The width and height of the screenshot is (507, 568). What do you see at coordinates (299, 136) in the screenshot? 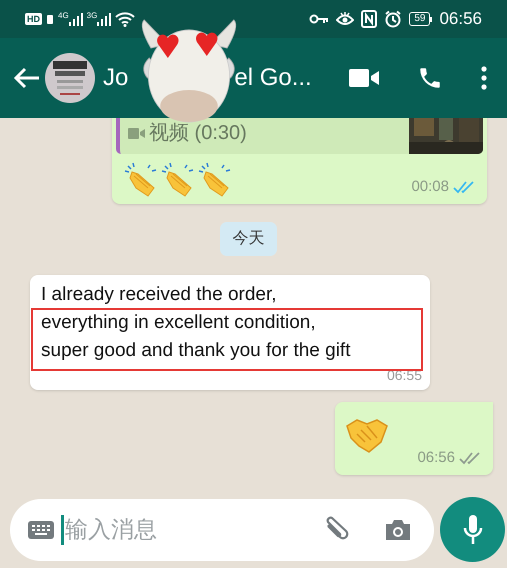
I see `quoted-message: 视频 (0:30)` at bounding box center [299, 136].